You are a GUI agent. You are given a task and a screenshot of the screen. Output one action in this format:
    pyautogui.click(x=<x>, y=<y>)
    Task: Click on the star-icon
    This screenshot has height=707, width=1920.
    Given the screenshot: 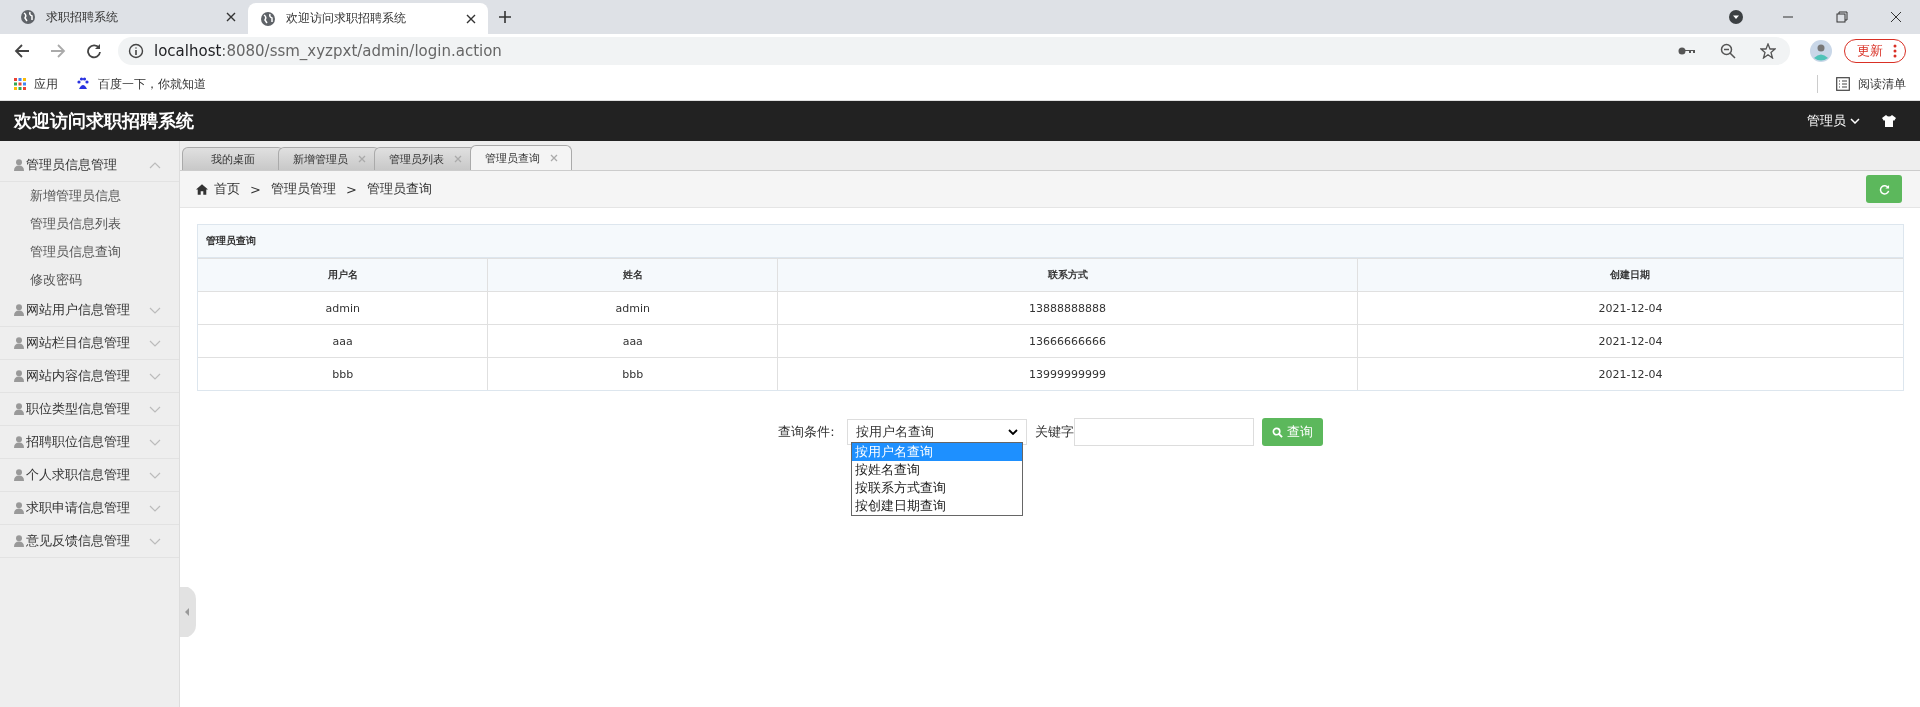 What is the action you would take?
    pyautogui.click(x=1768, y=51)
    